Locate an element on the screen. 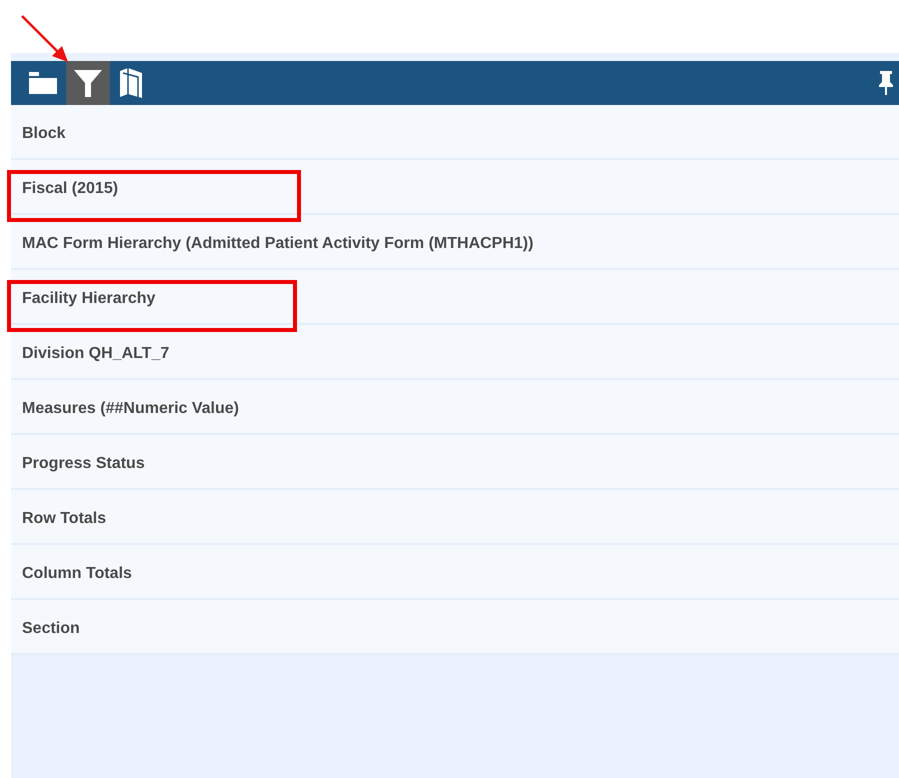  list-item: Block is located at coordinates (455, 132).